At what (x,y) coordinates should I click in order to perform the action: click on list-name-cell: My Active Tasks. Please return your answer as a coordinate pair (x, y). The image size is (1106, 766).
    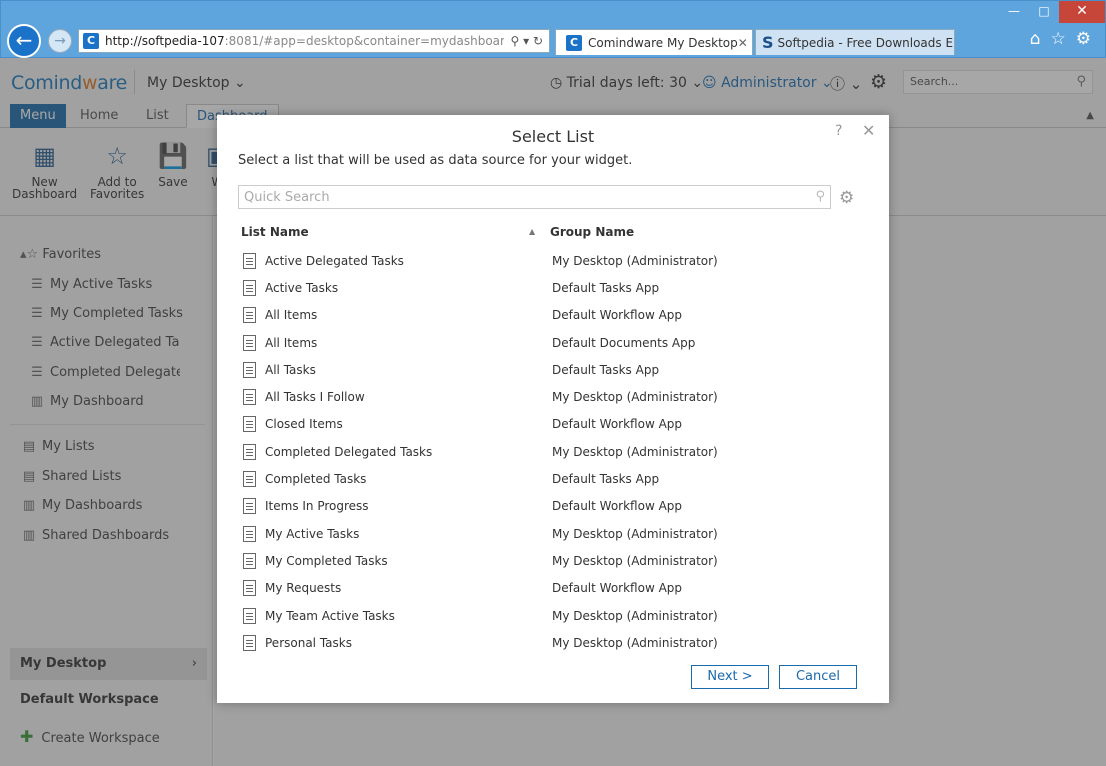
    Looking at the image, I should click on (312, 533).